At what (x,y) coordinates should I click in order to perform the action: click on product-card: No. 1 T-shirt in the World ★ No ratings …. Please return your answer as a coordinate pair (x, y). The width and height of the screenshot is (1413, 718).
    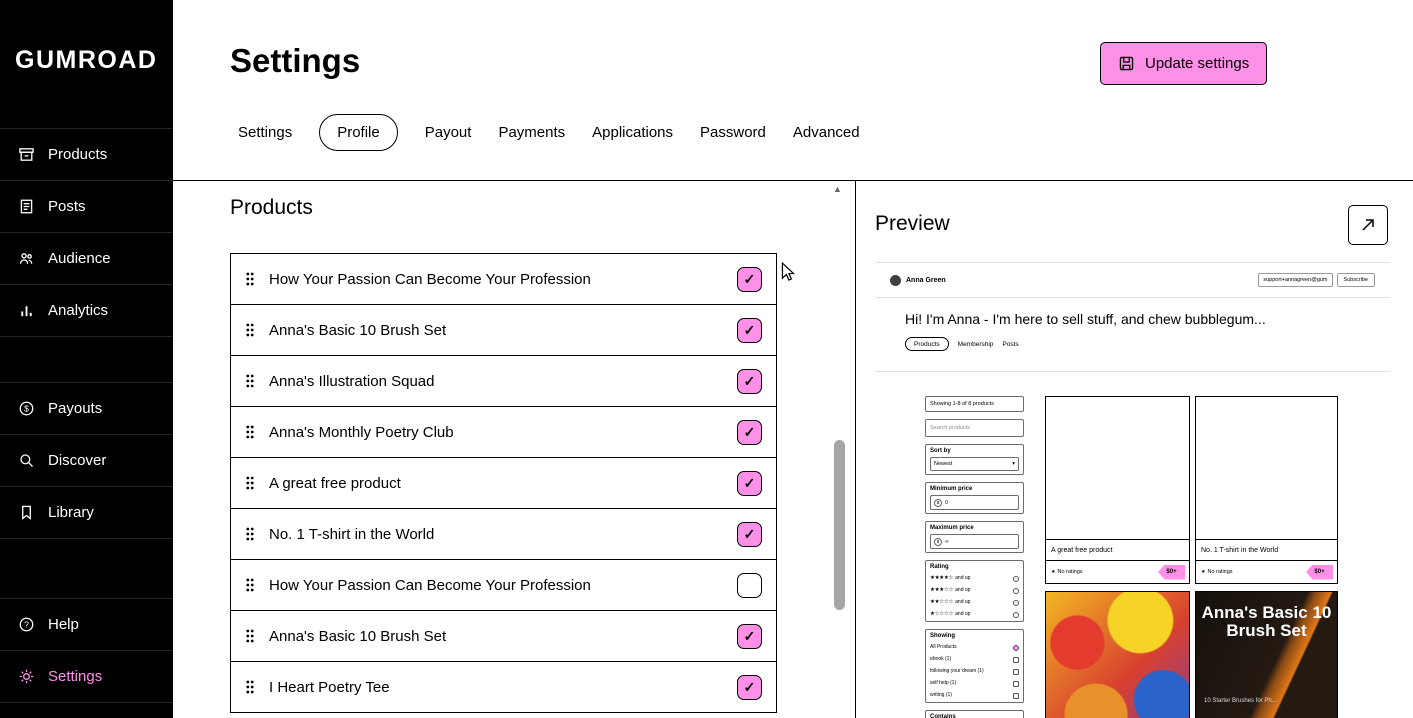
    Looking at the image, I should click on (1266, 490).